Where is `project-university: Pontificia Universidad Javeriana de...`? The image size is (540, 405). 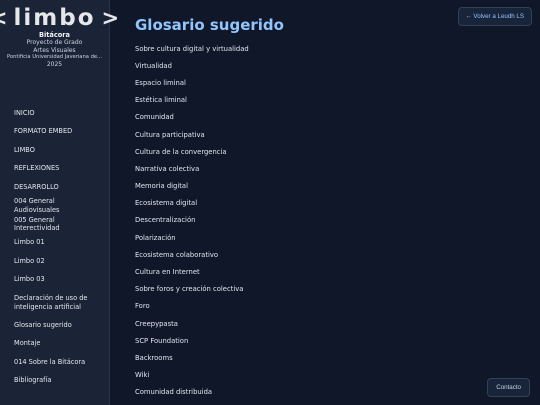
project-university: Pontificia Universidad Javeriana de... is located at coordinates (54, 57).